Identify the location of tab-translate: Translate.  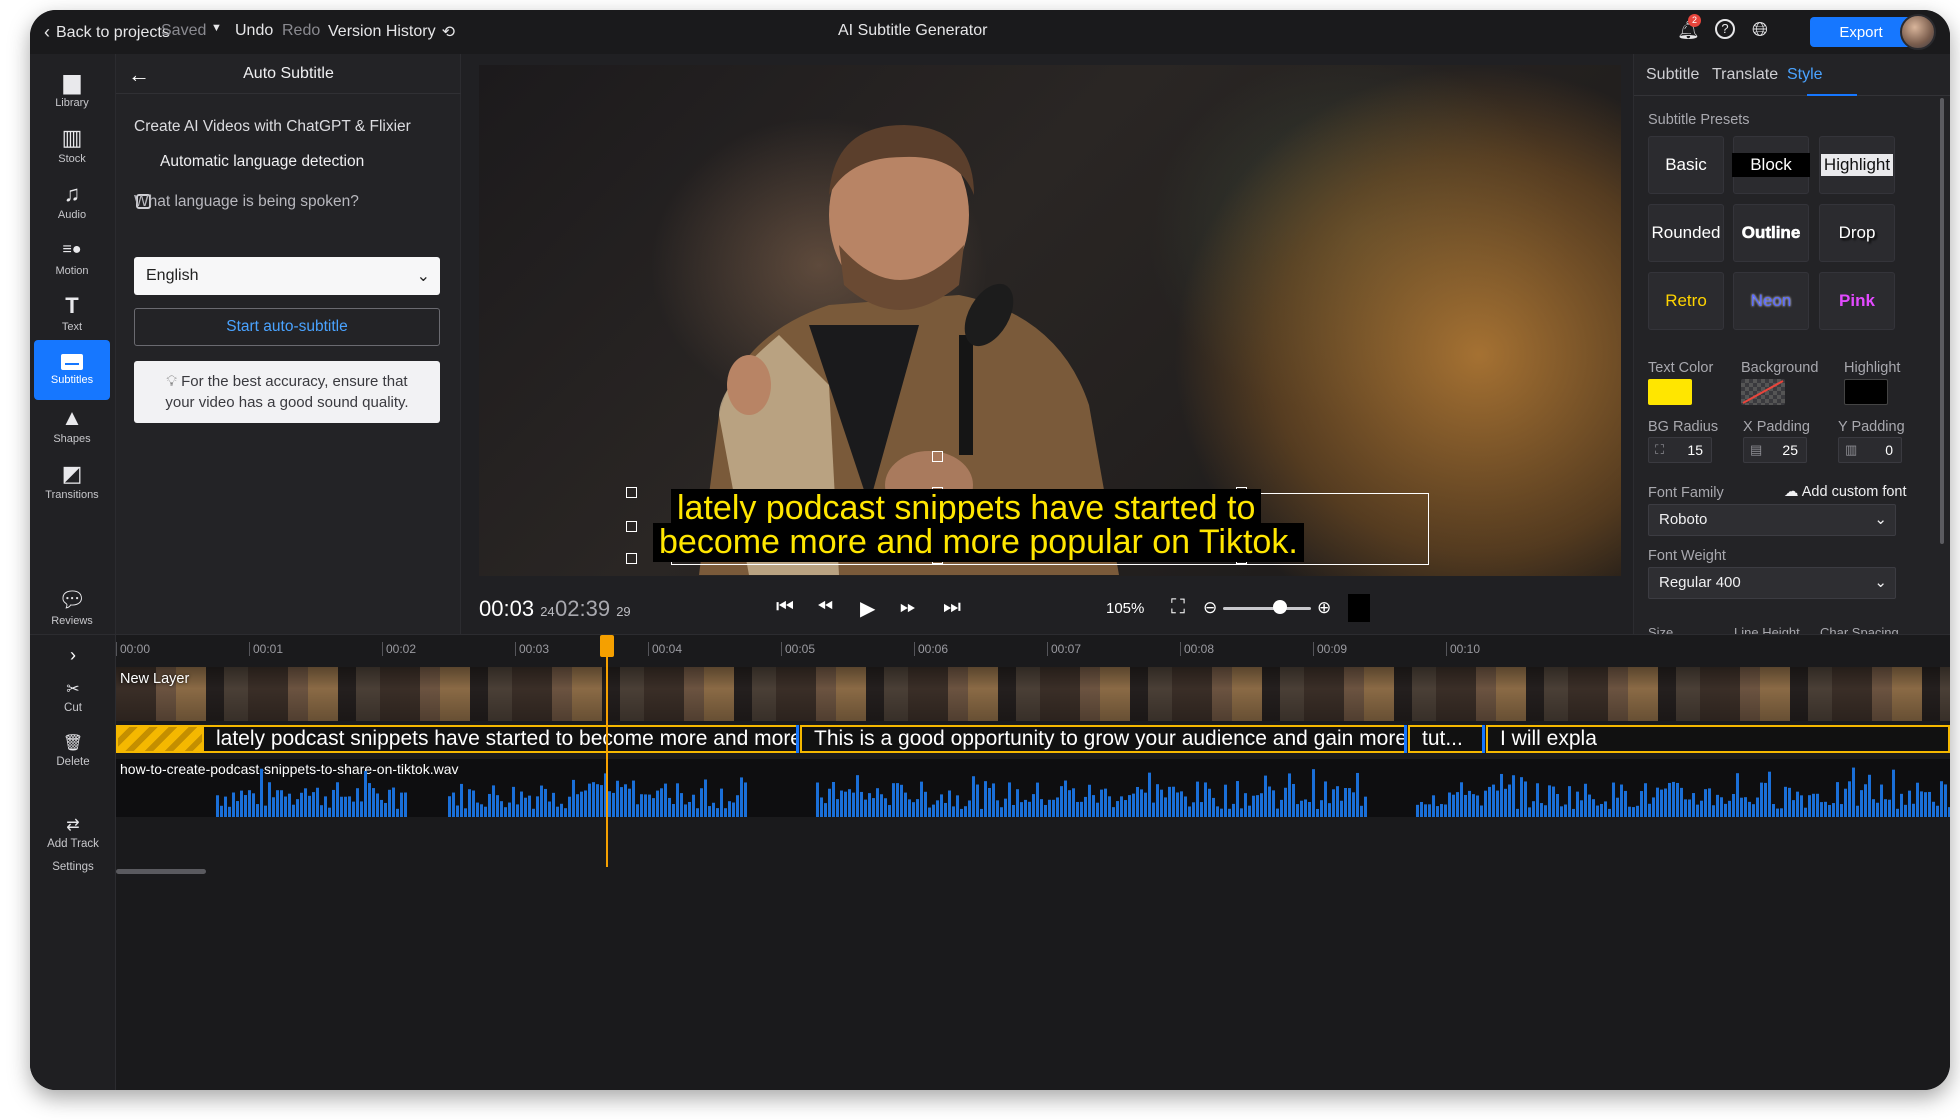
(1745, 75).